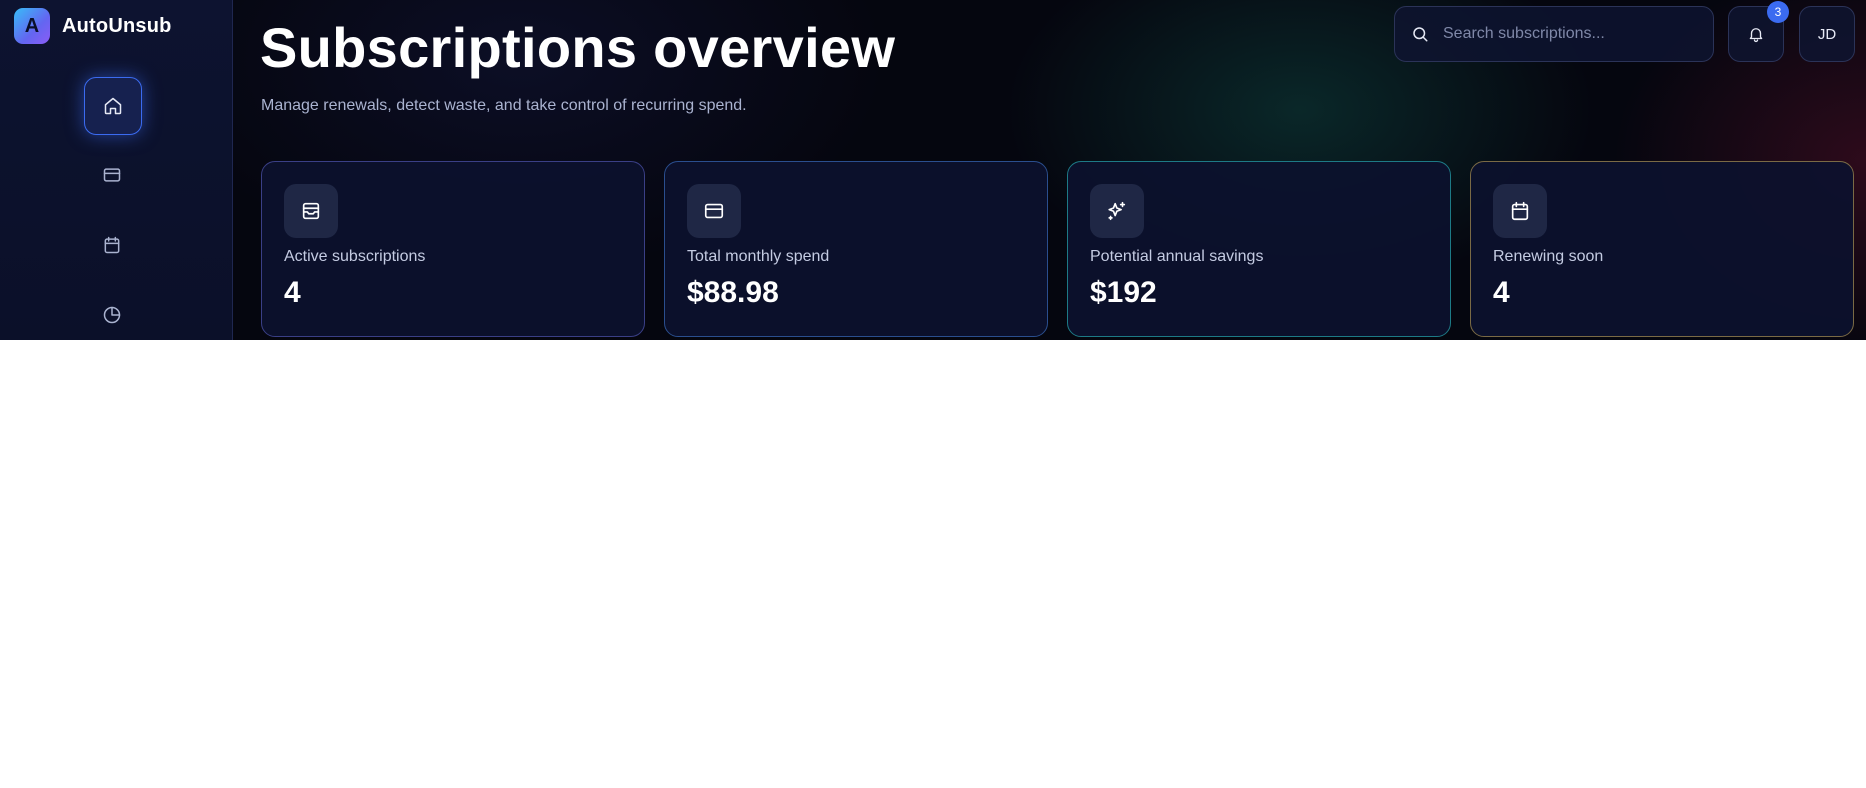 The width and height of the screenshot is (1866, 788). I want to click on stat-label: Total monthly spend, so click(758, 256).